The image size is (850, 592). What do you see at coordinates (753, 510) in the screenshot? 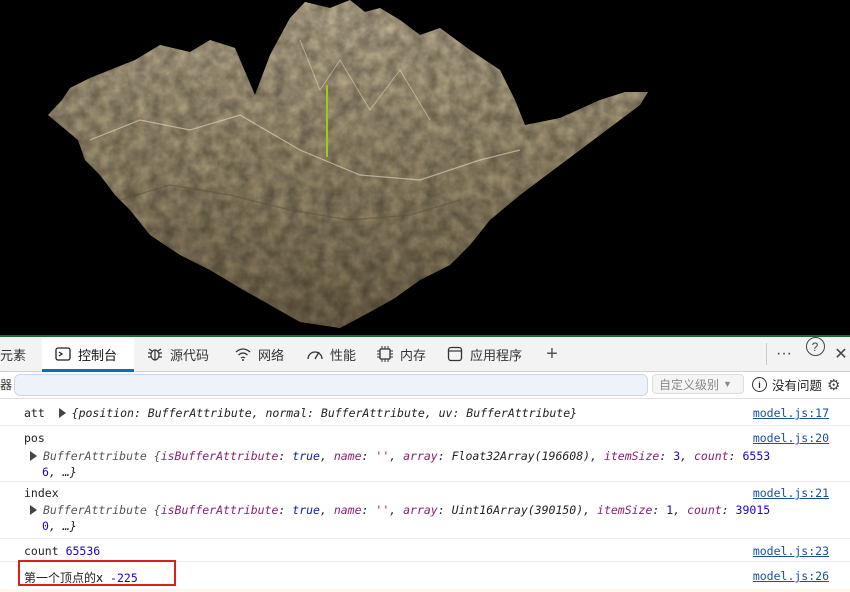
I see `prop-val: 39015` at bounding box center [753, 510].